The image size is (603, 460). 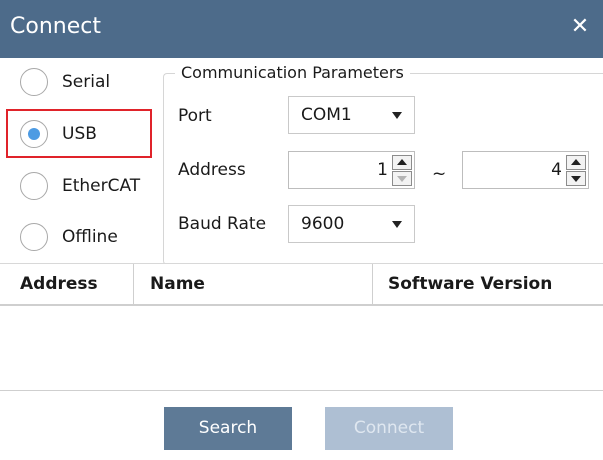 What do you see at coordinates (326, 115) in the screenshot?
I see `port-value: COM1` at bounding box center [326, 115].